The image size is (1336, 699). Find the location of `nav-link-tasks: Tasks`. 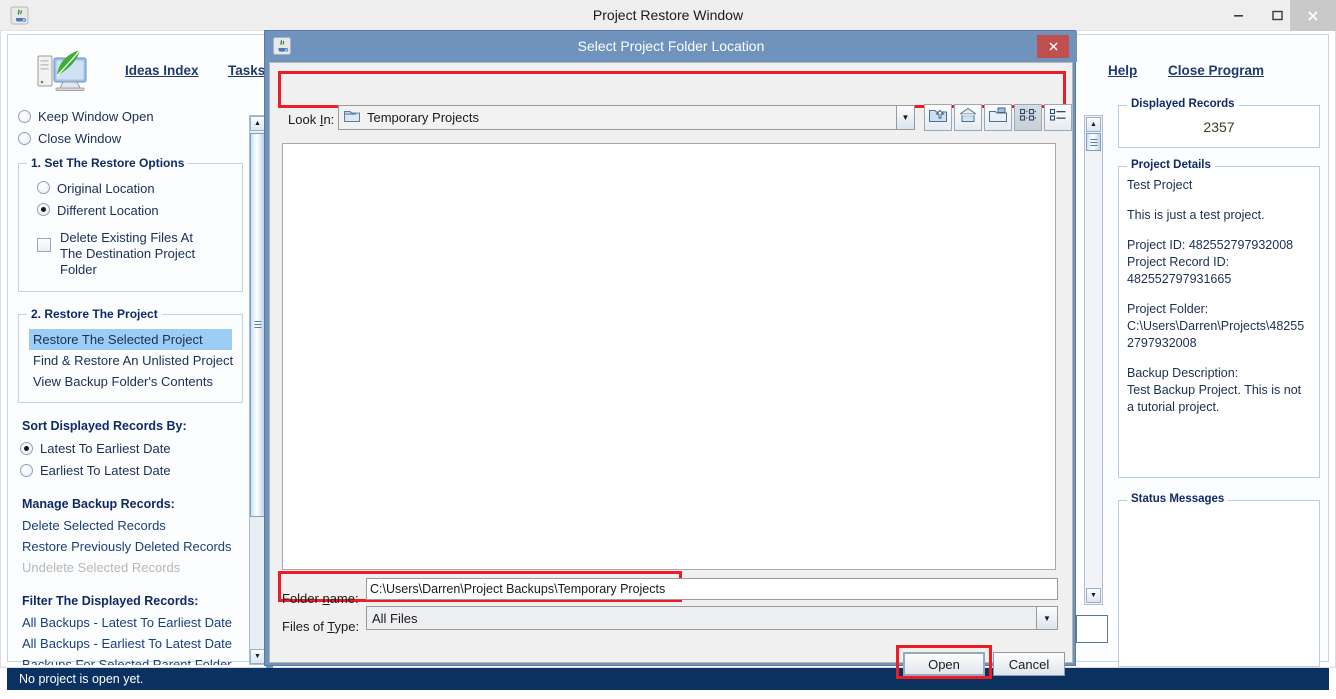

nav-link-tasks: Tasks is located at coordinates (246, 70).